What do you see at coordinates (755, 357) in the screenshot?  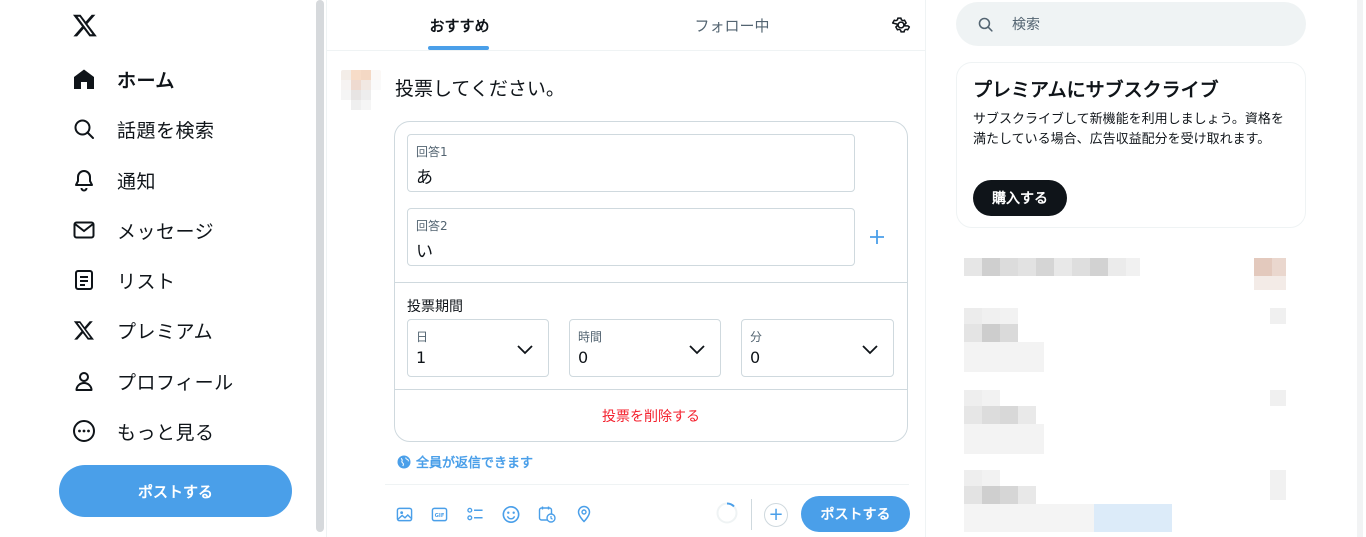 I see `poll-minutes-value: 0` at bounding box center [755, 357].